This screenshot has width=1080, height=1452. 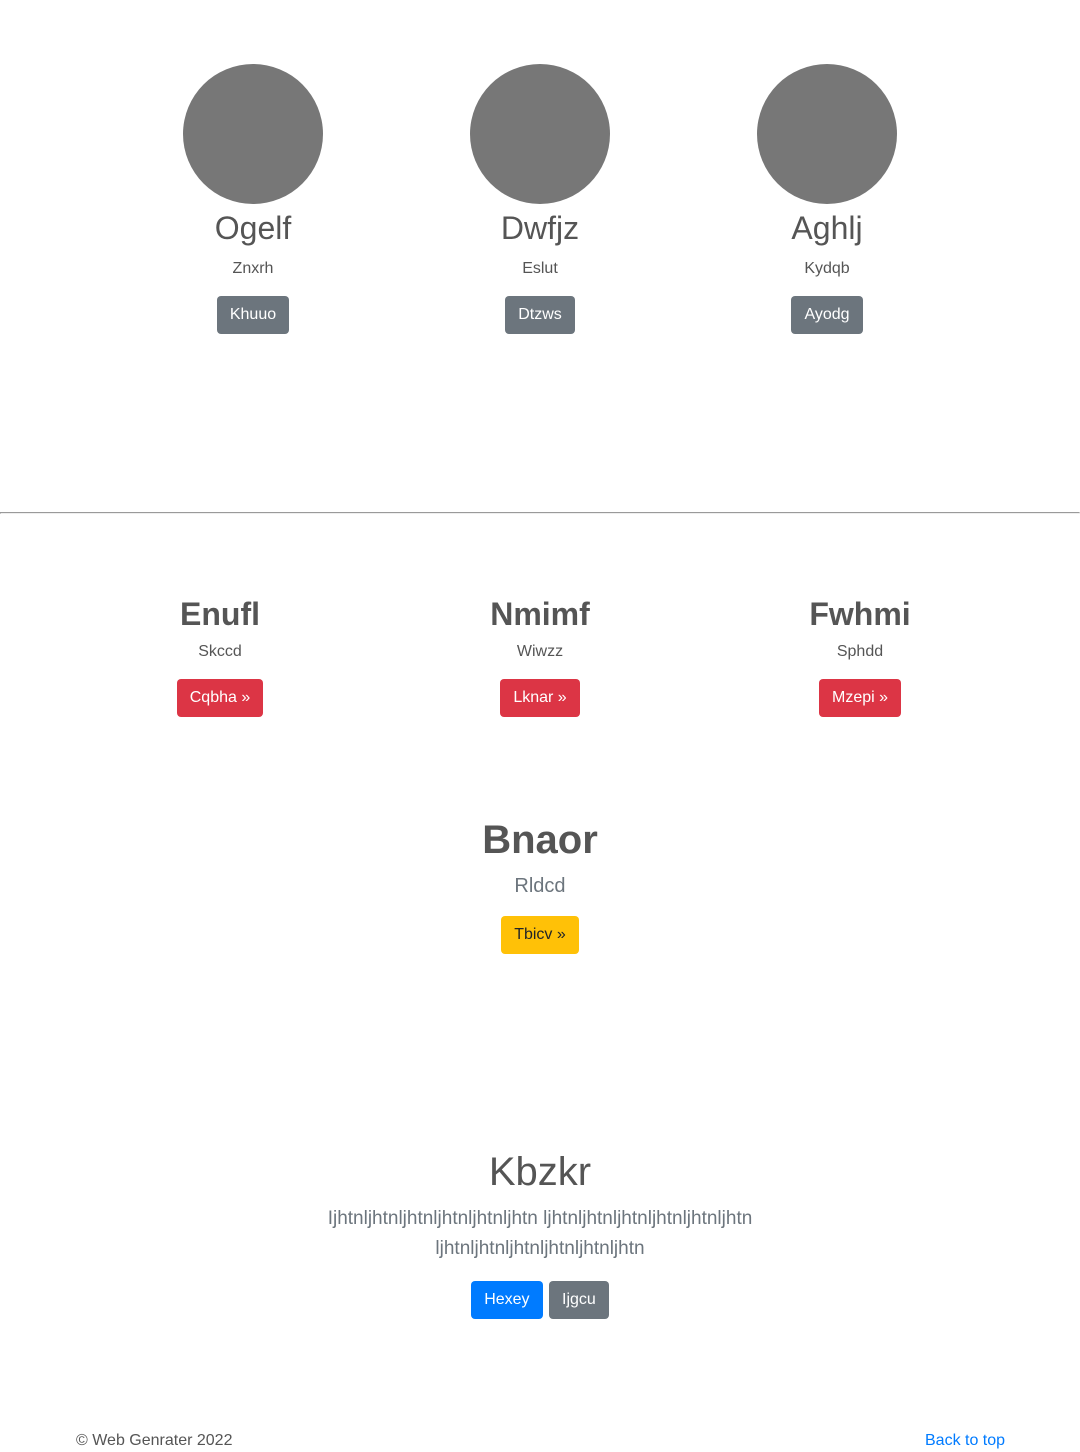 I want to click on back-to-top-link: Back to top, so click(x=965, y=1441).